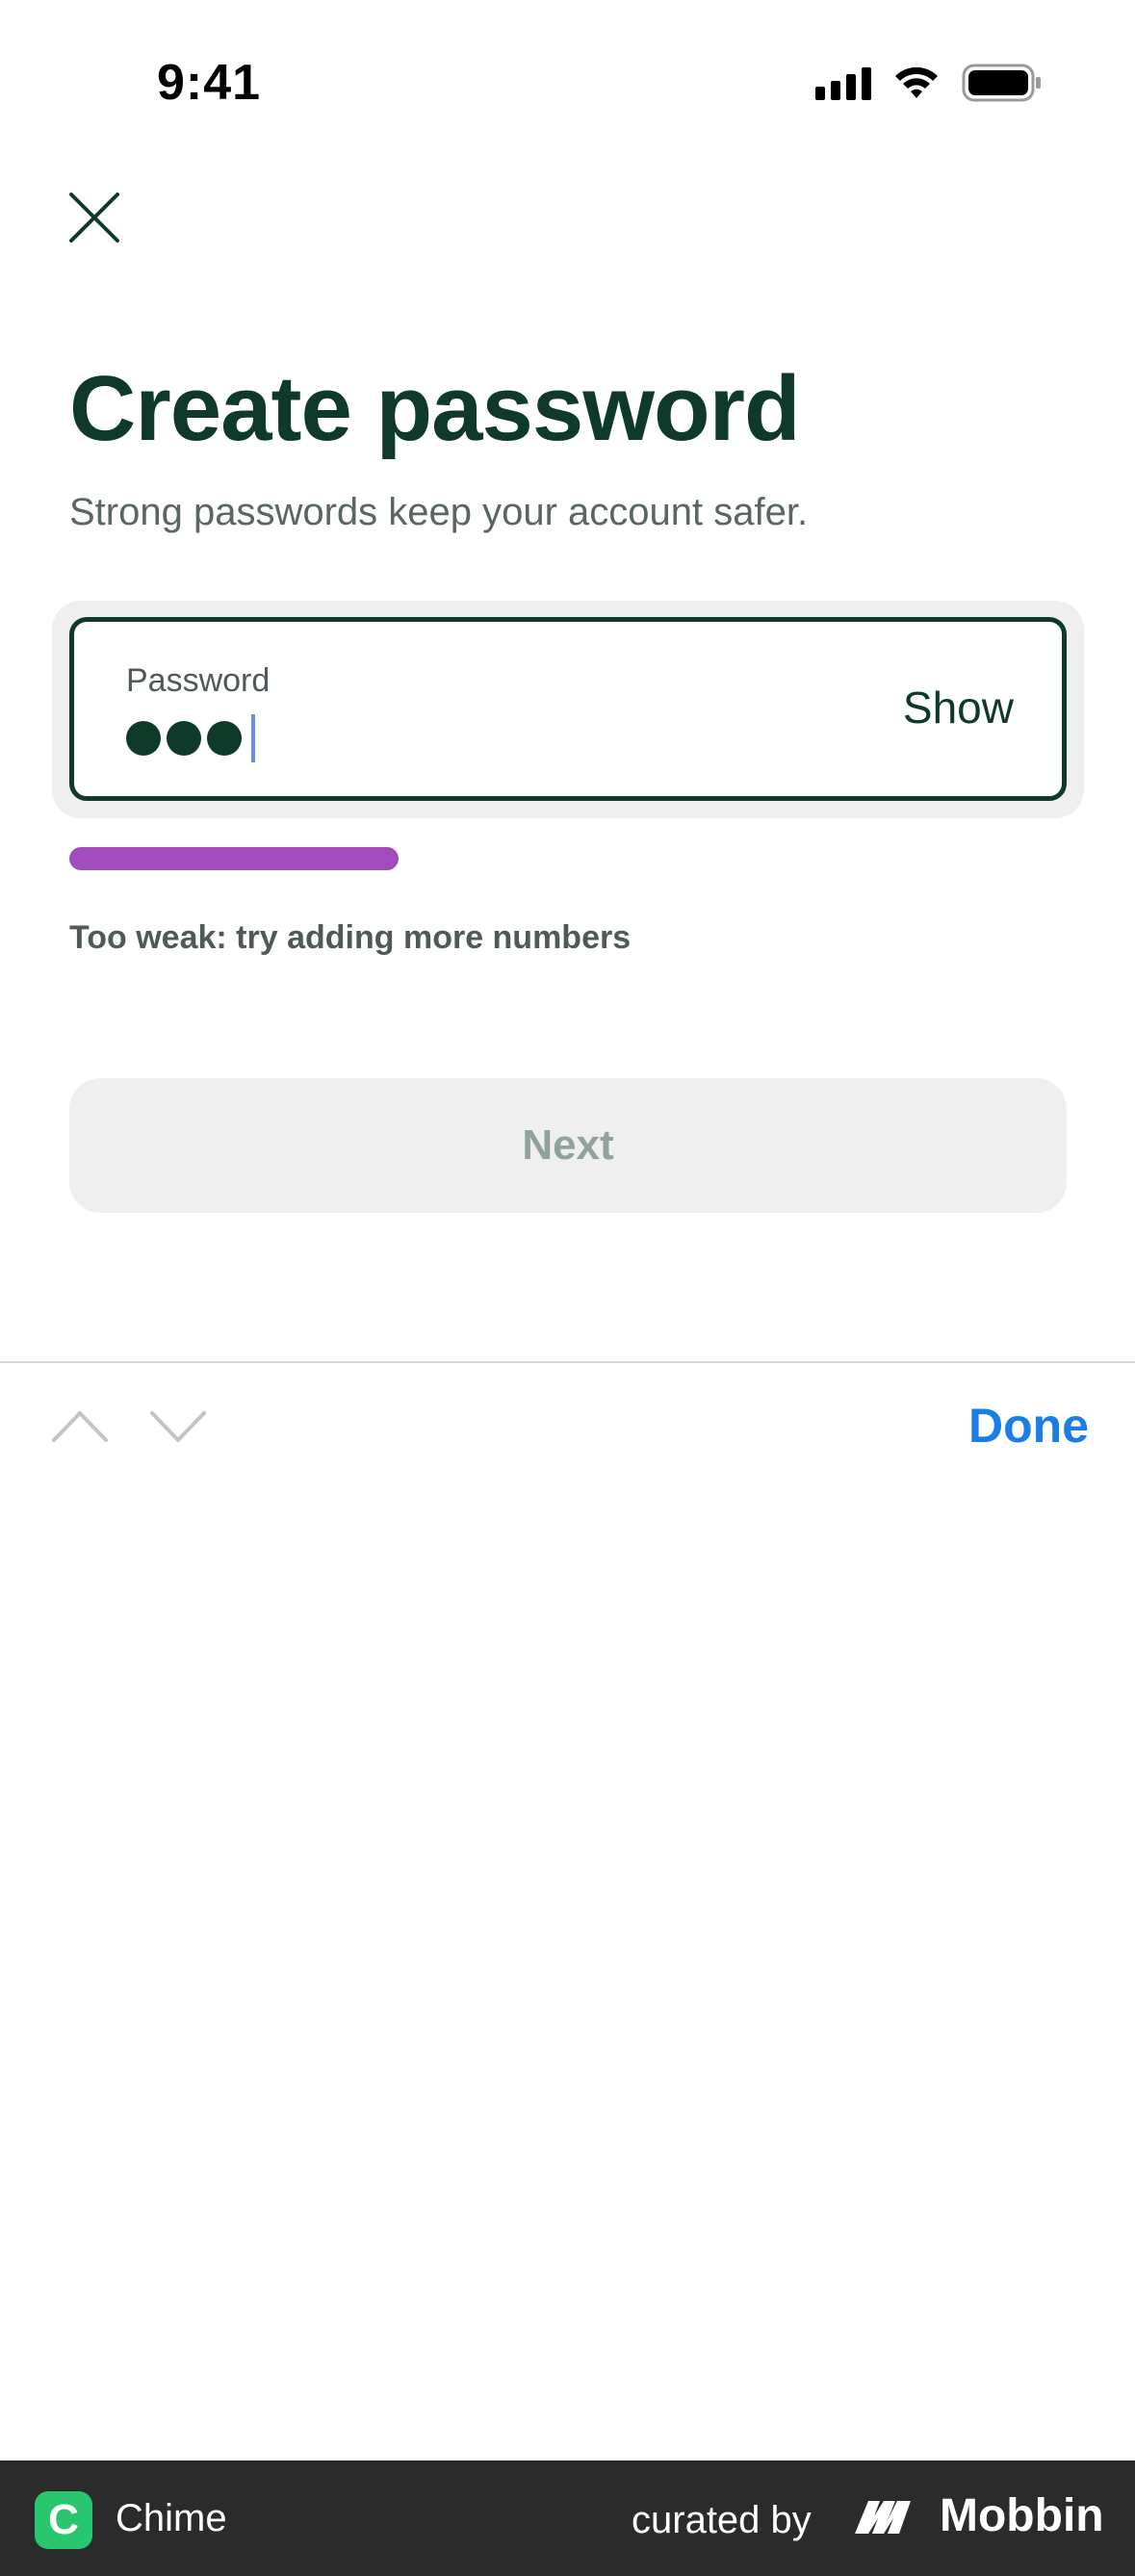 This screenshot has height=2576, width=1135. Describe the element at coordinates (253, 738) in the screenshot. I see `text-caret` at that location.